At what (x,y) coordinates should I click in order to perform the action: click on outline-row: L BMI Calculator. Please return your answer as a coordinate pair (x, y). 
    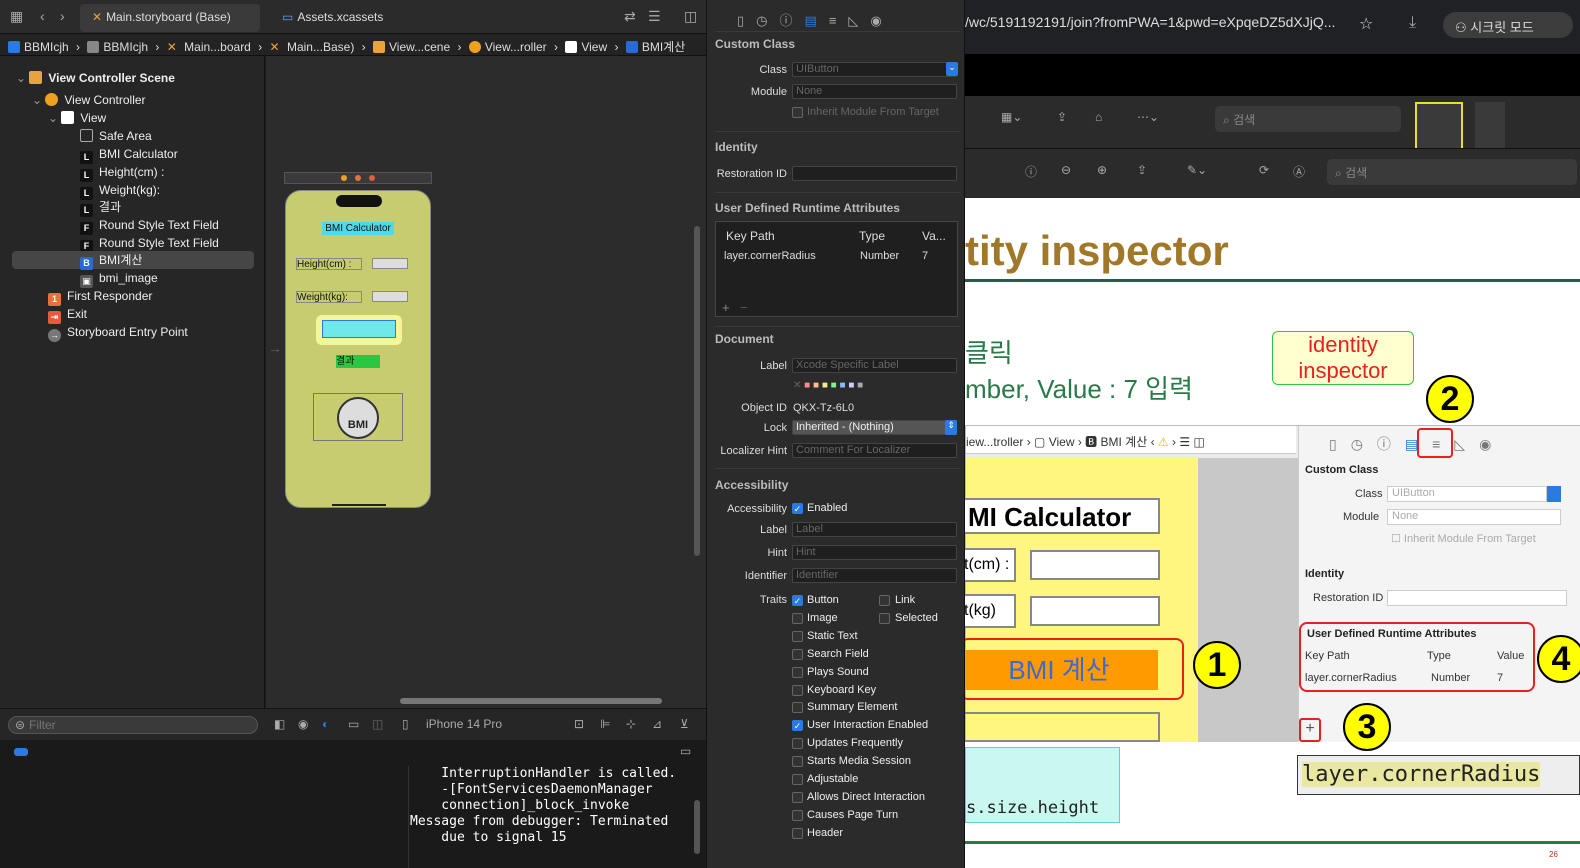
    Looking at the image, I should click on (129, 154).